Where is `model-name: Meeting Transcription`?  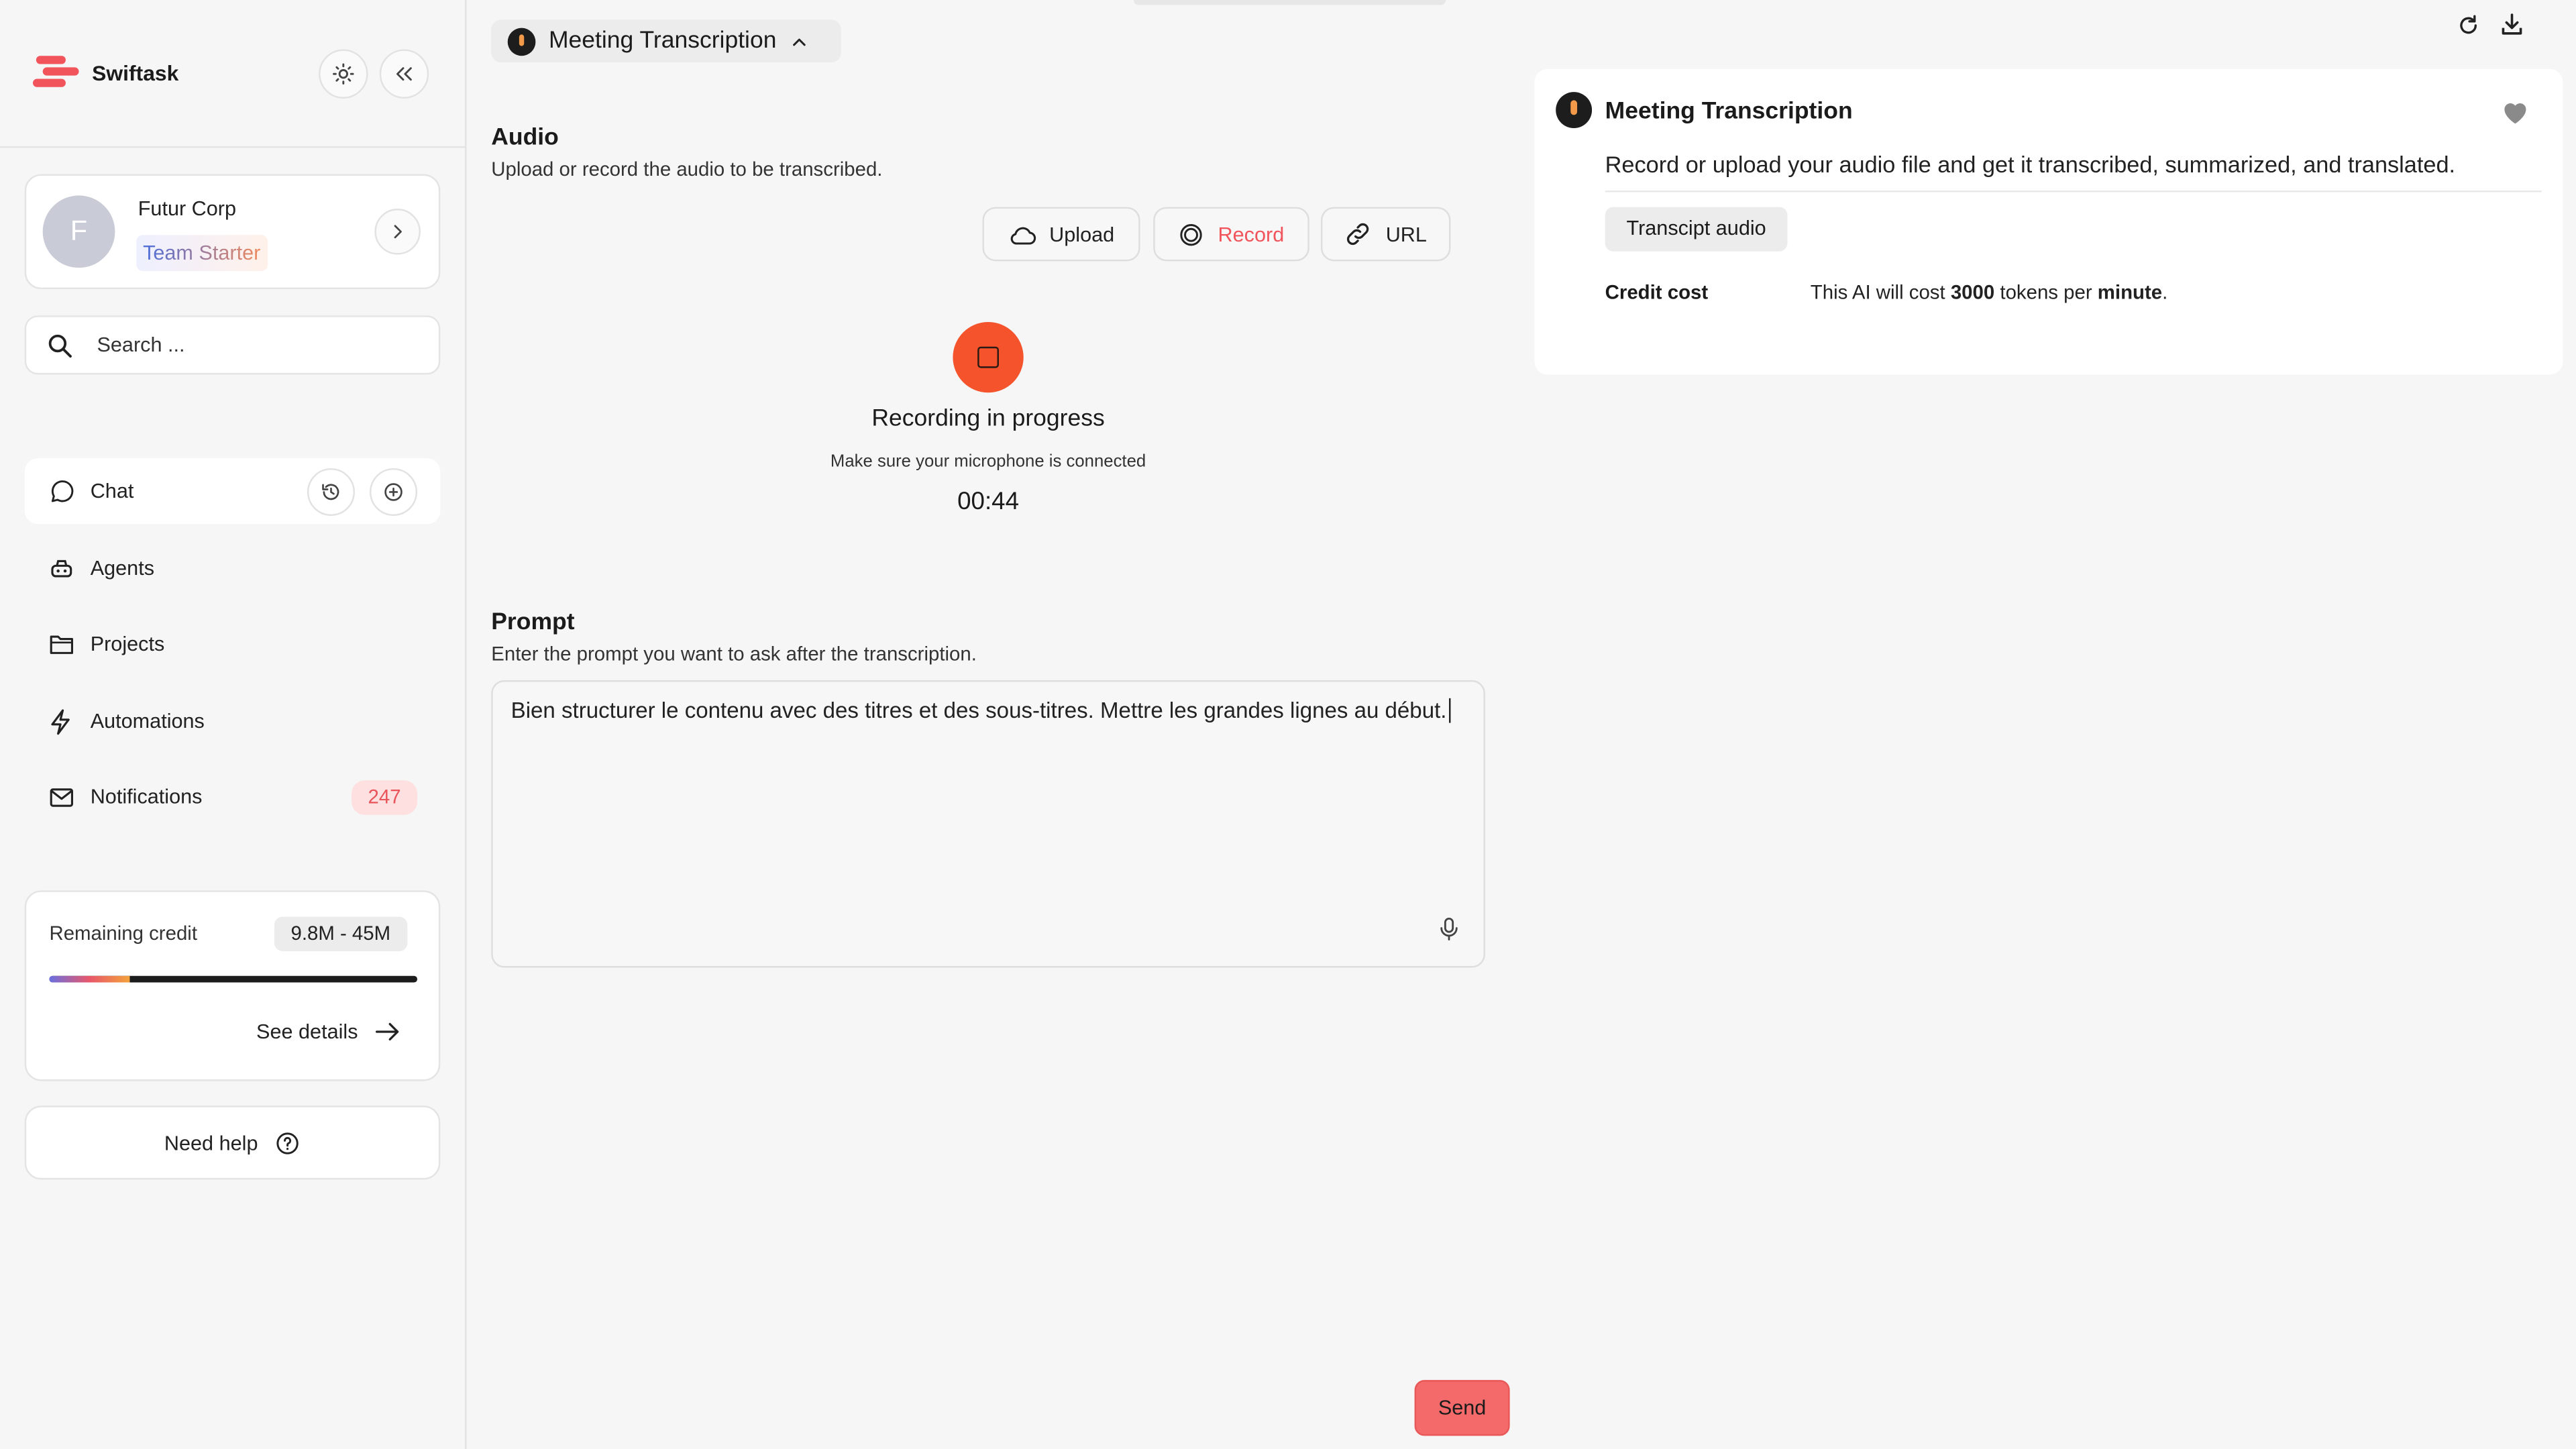
model-name: Meeting Transcription is located at coordinates (662, 41).